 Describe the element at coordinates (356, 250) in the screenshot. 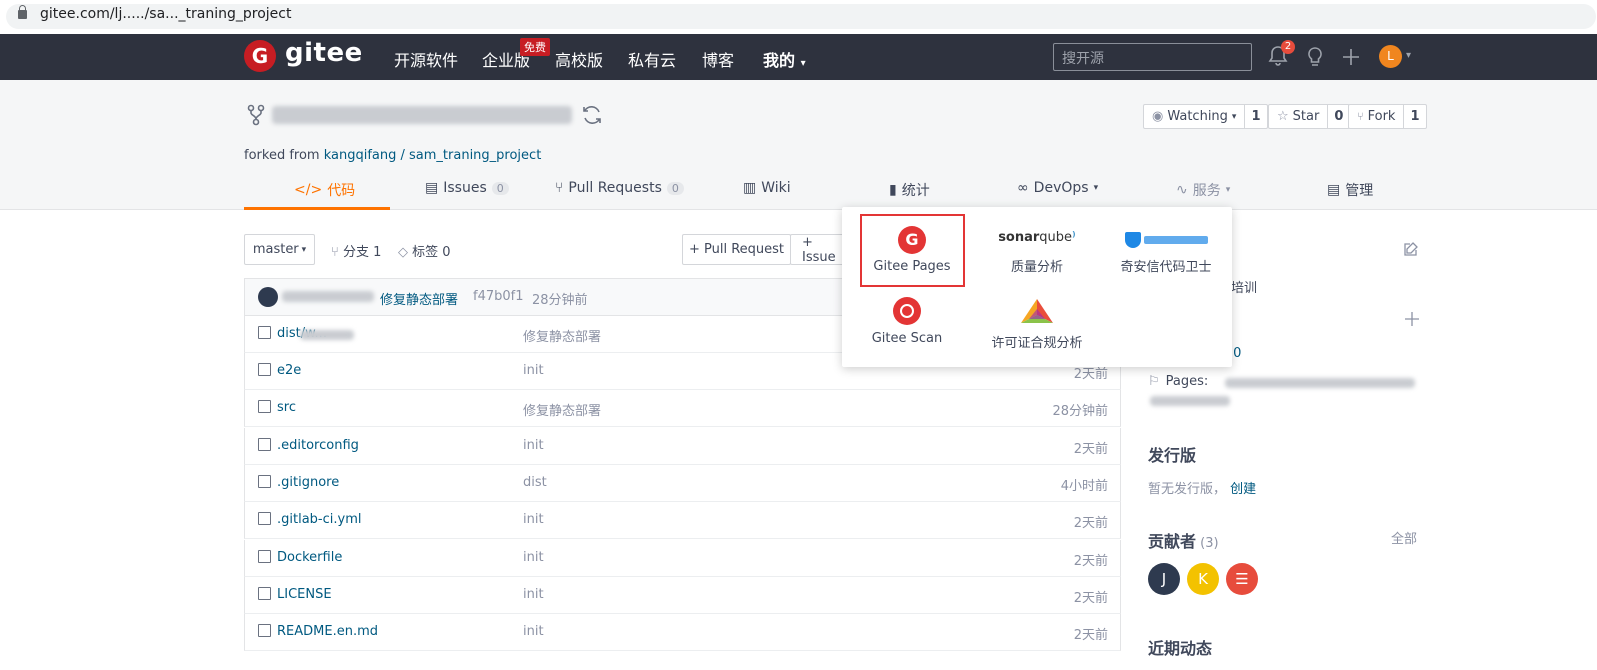

I see `branches-link: ⑂ 分支 1` at that location.